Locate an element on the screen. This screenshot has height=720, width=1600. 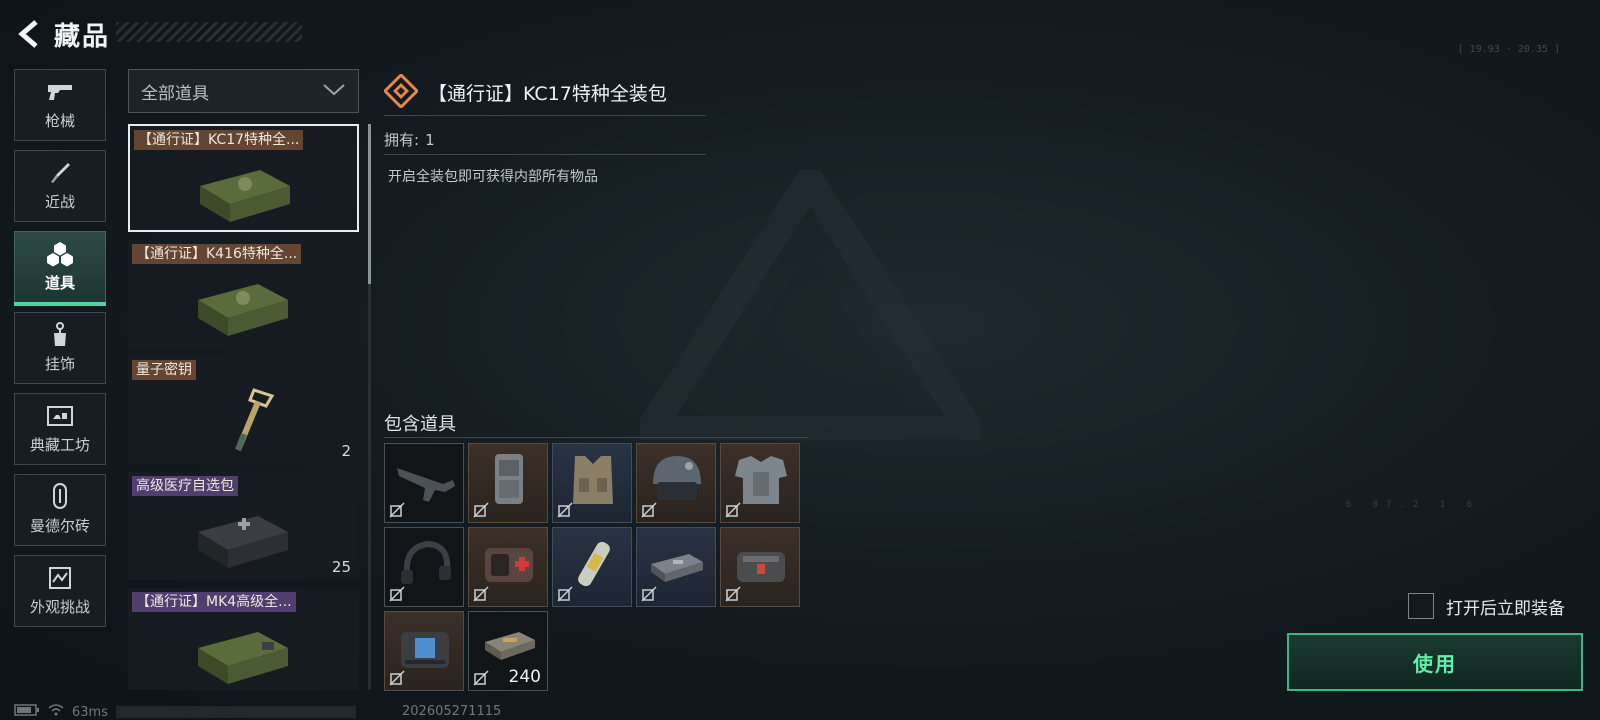
key-image is located at coordinates (255, 420).